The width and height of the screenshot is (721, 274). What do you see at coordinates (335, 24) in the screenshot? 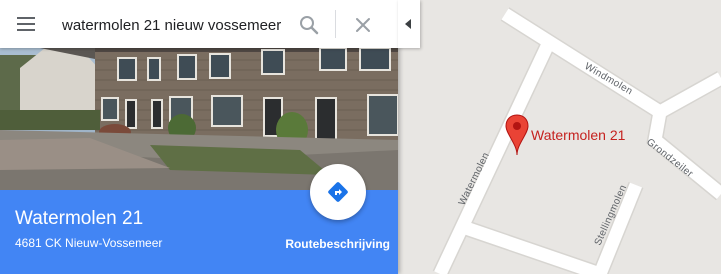
I see `search-divider` at bounding box center [335, 24].